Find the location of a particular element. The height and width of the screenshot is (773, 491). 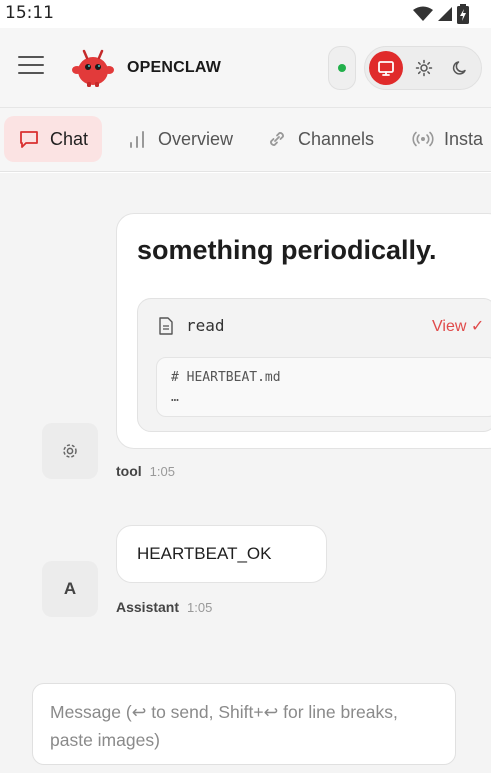

menu-button is located at coordinates (31, 67).